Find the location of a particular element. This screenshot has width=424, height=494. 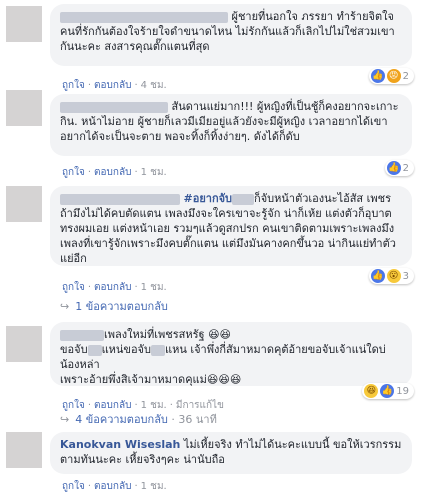

view-replies-link: ↪ 1 ข้อความตอบกลับ is located at coordinates (114, 306).